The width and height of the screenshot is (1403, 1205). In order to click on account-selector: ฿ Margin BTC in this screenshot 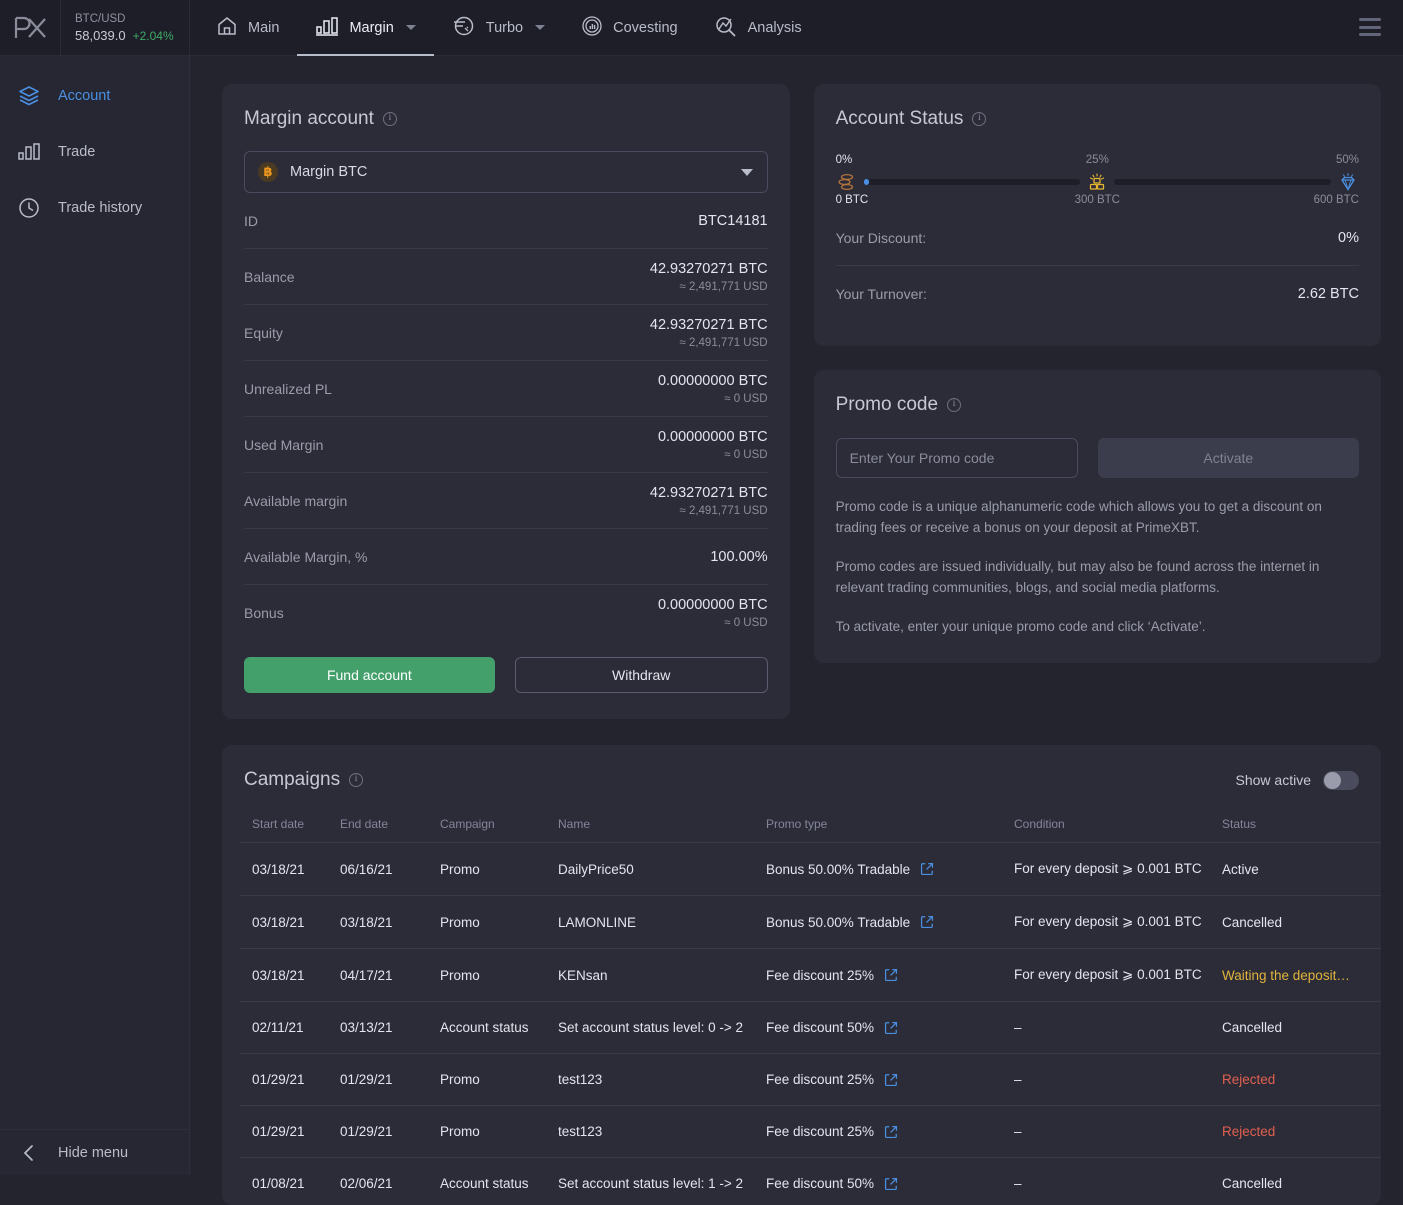, I will do `click(506, 172)`.